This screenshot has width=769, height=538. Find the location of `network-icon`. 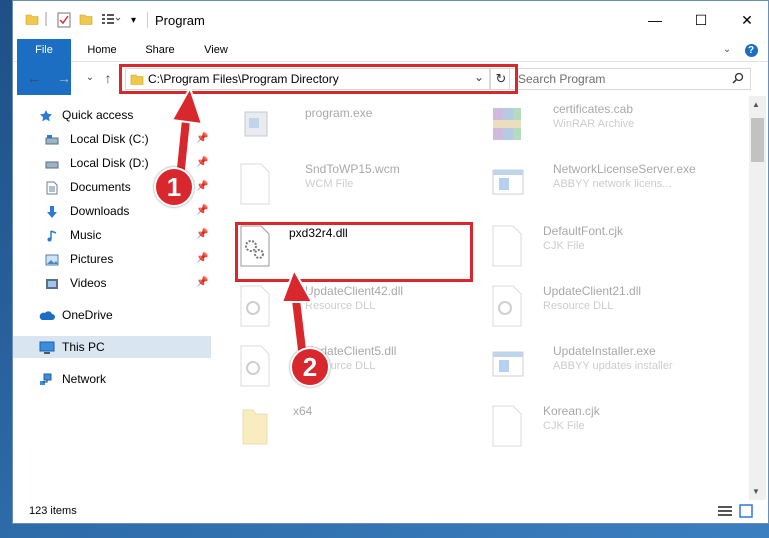

network-icon is located at coordinates (46, 379).